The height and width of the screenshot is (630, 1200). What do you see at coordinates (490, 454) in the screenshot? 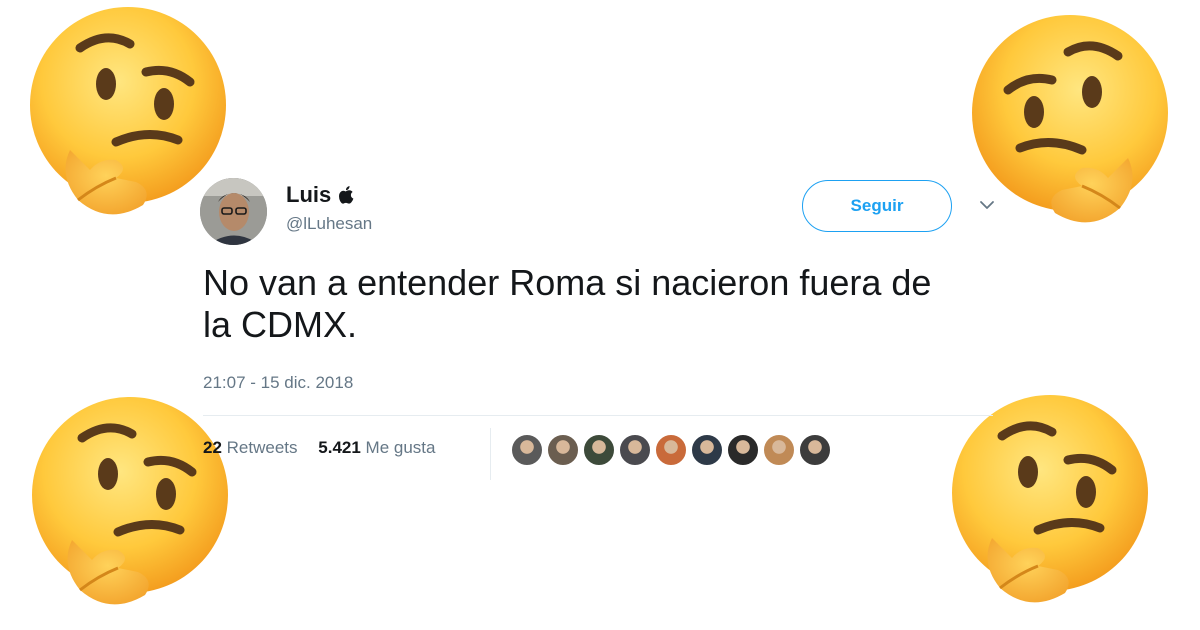
I see `stats-separator` at bounding box center [490, 454].